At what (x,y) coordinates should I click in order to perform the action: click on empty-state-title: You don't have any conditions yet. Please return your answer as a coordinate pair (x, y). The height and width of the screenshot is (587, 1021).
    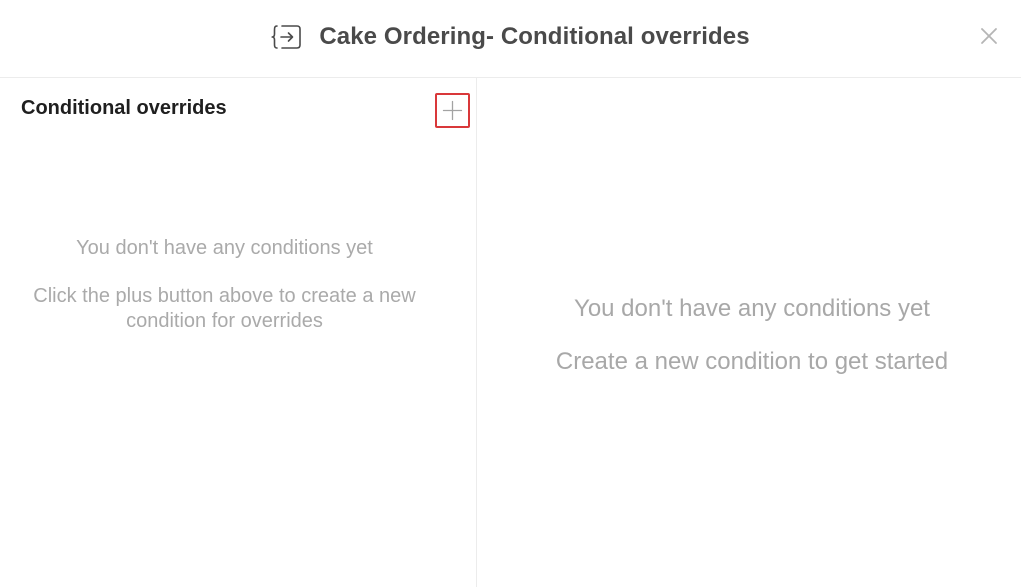
    Looking at the image, I should click on (224, 248).